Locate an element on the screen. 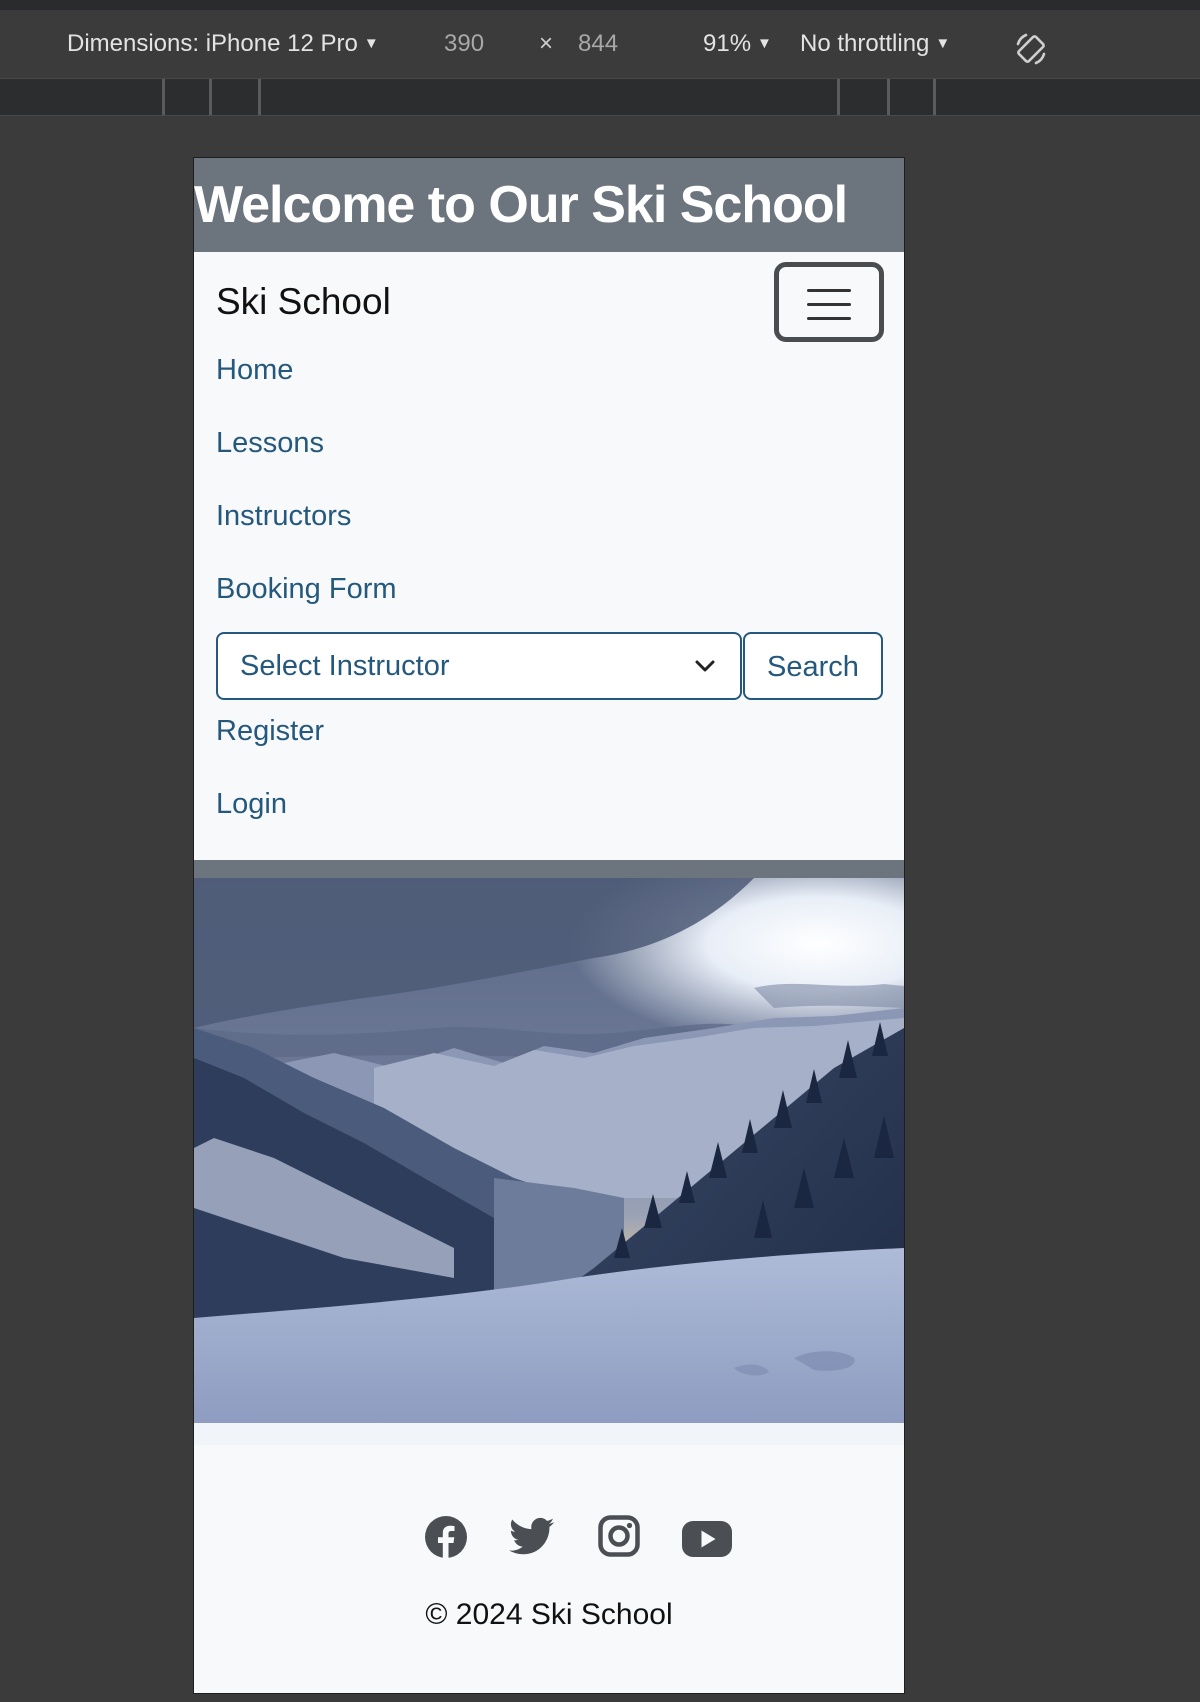 This screenshot has width=1200, height=1702. copyright-text: © 2024 Ski School is located at coordinates (549, 1614).